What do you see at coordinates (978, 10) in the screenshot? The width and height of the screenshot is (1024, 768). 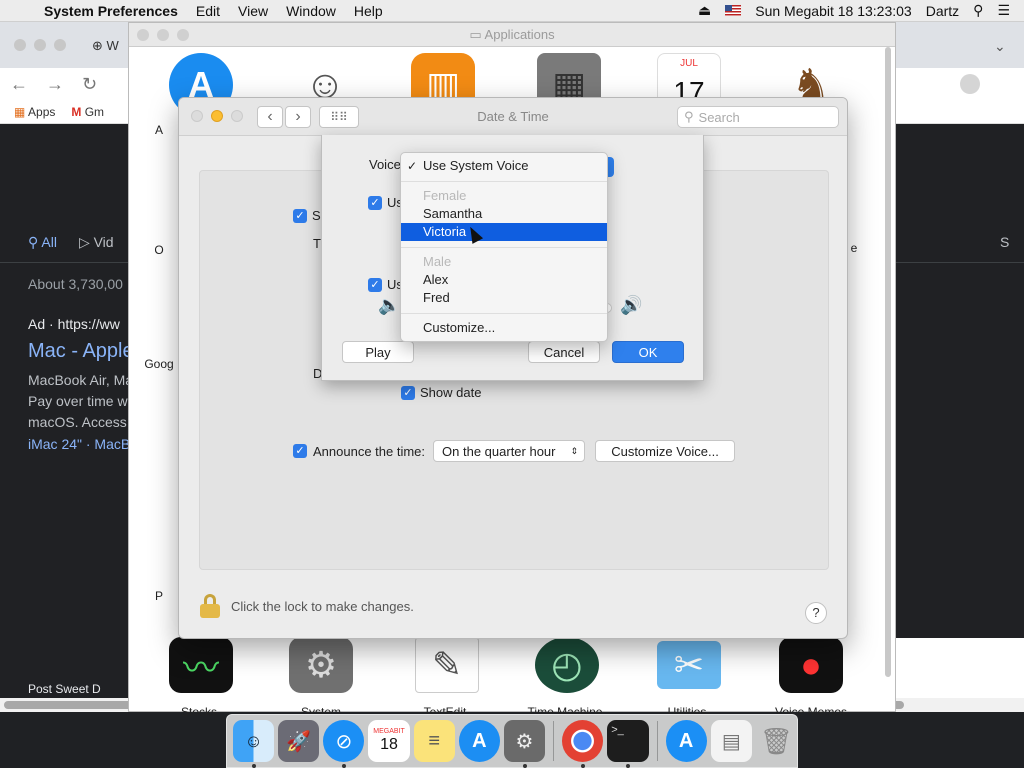 I see `spotlight-search-icon: ⚲` at bounding box center [978, 10].